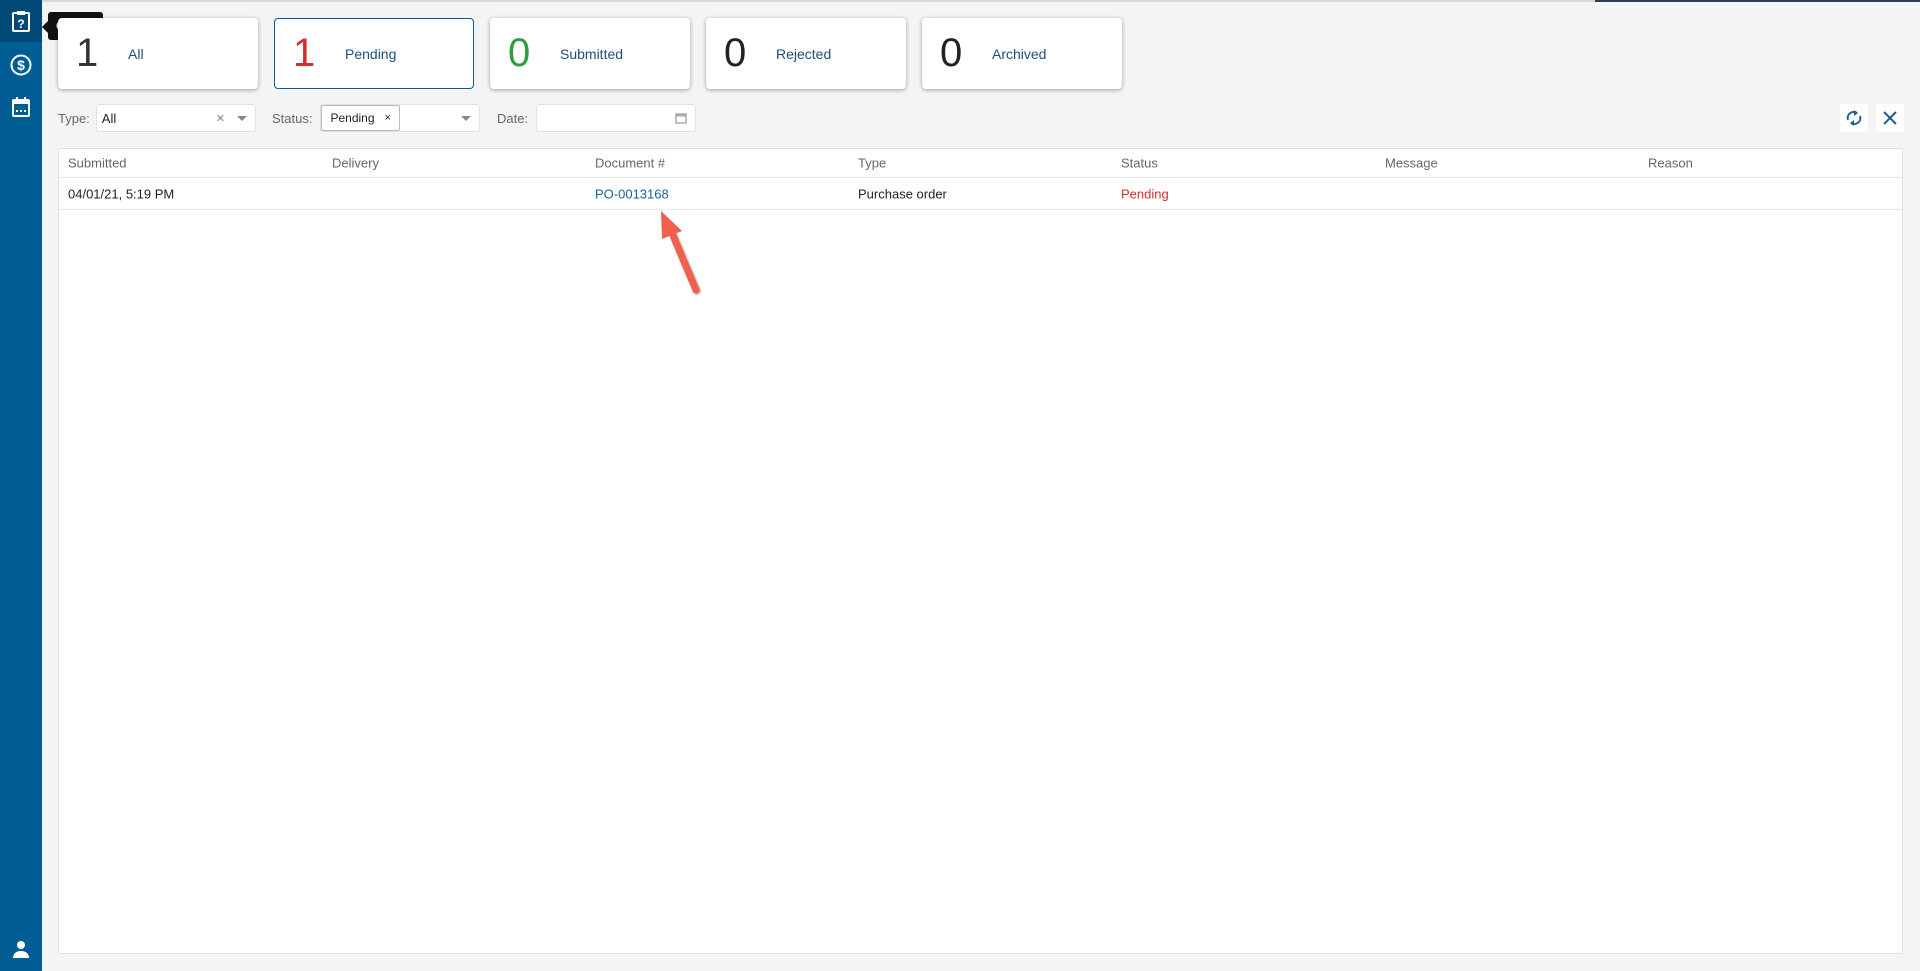  I want to click on close-icon, so click(1890, 118).